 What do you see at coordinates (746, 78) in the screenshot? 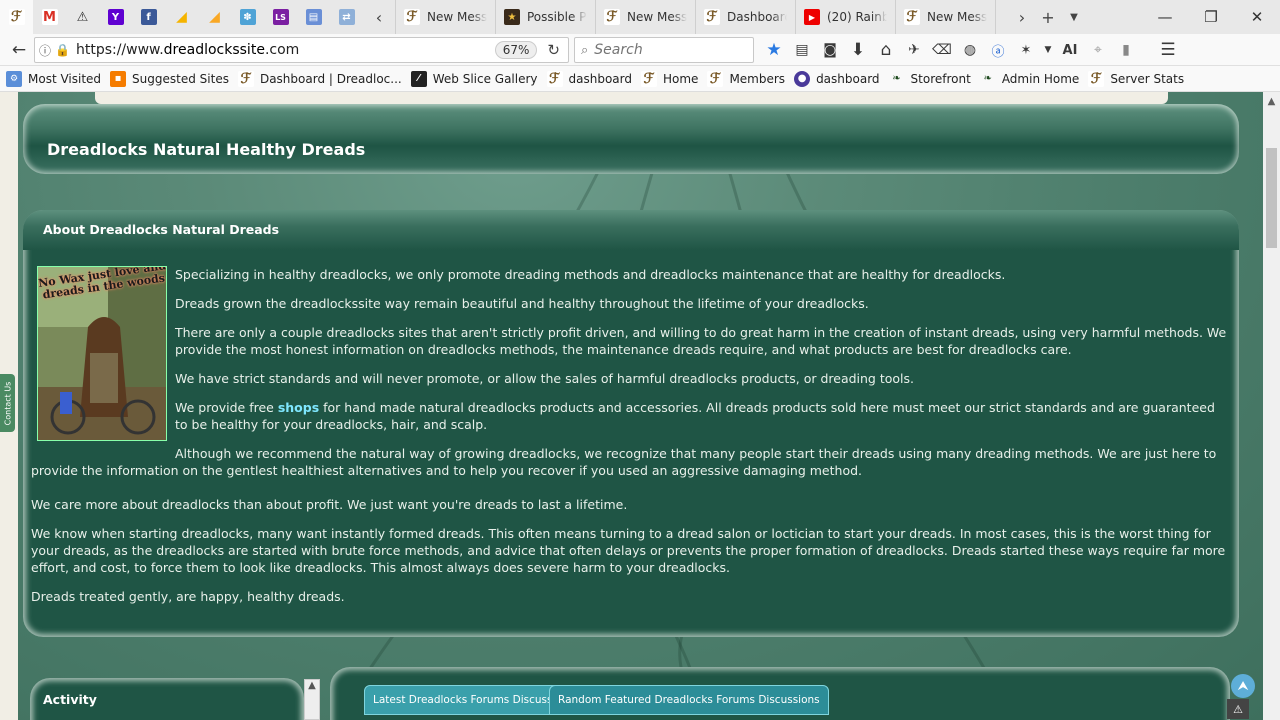
I see `bookmark-members: ℱ Members` at bounding box center [746, 78].